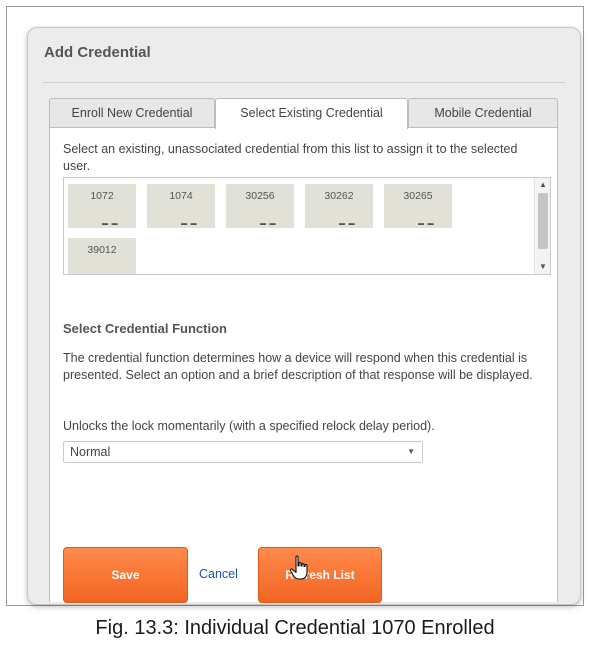  Describe the element at coordinates (125, 575) in the screenshot. I see `save-button: Save` at that location.